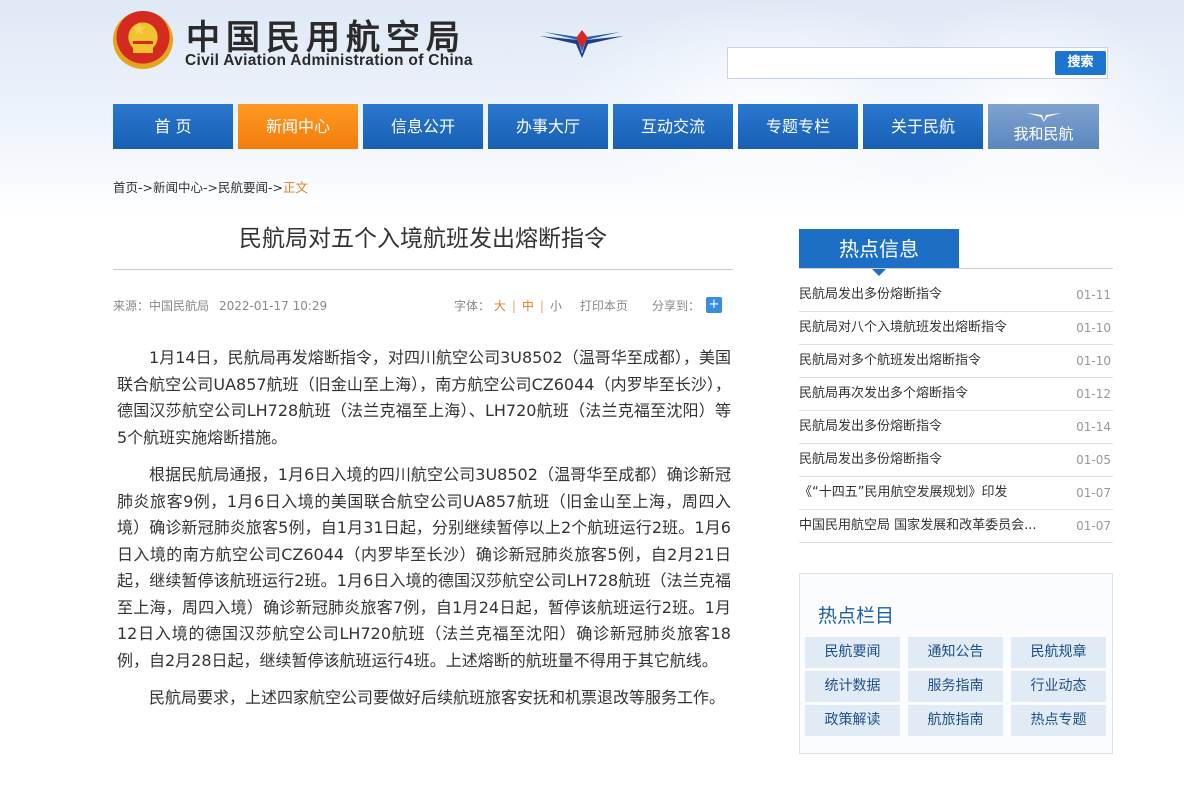 This screenshot has width=1184, height=799. I want to click on nav-interaction: 互动交流, so click(673, 126).